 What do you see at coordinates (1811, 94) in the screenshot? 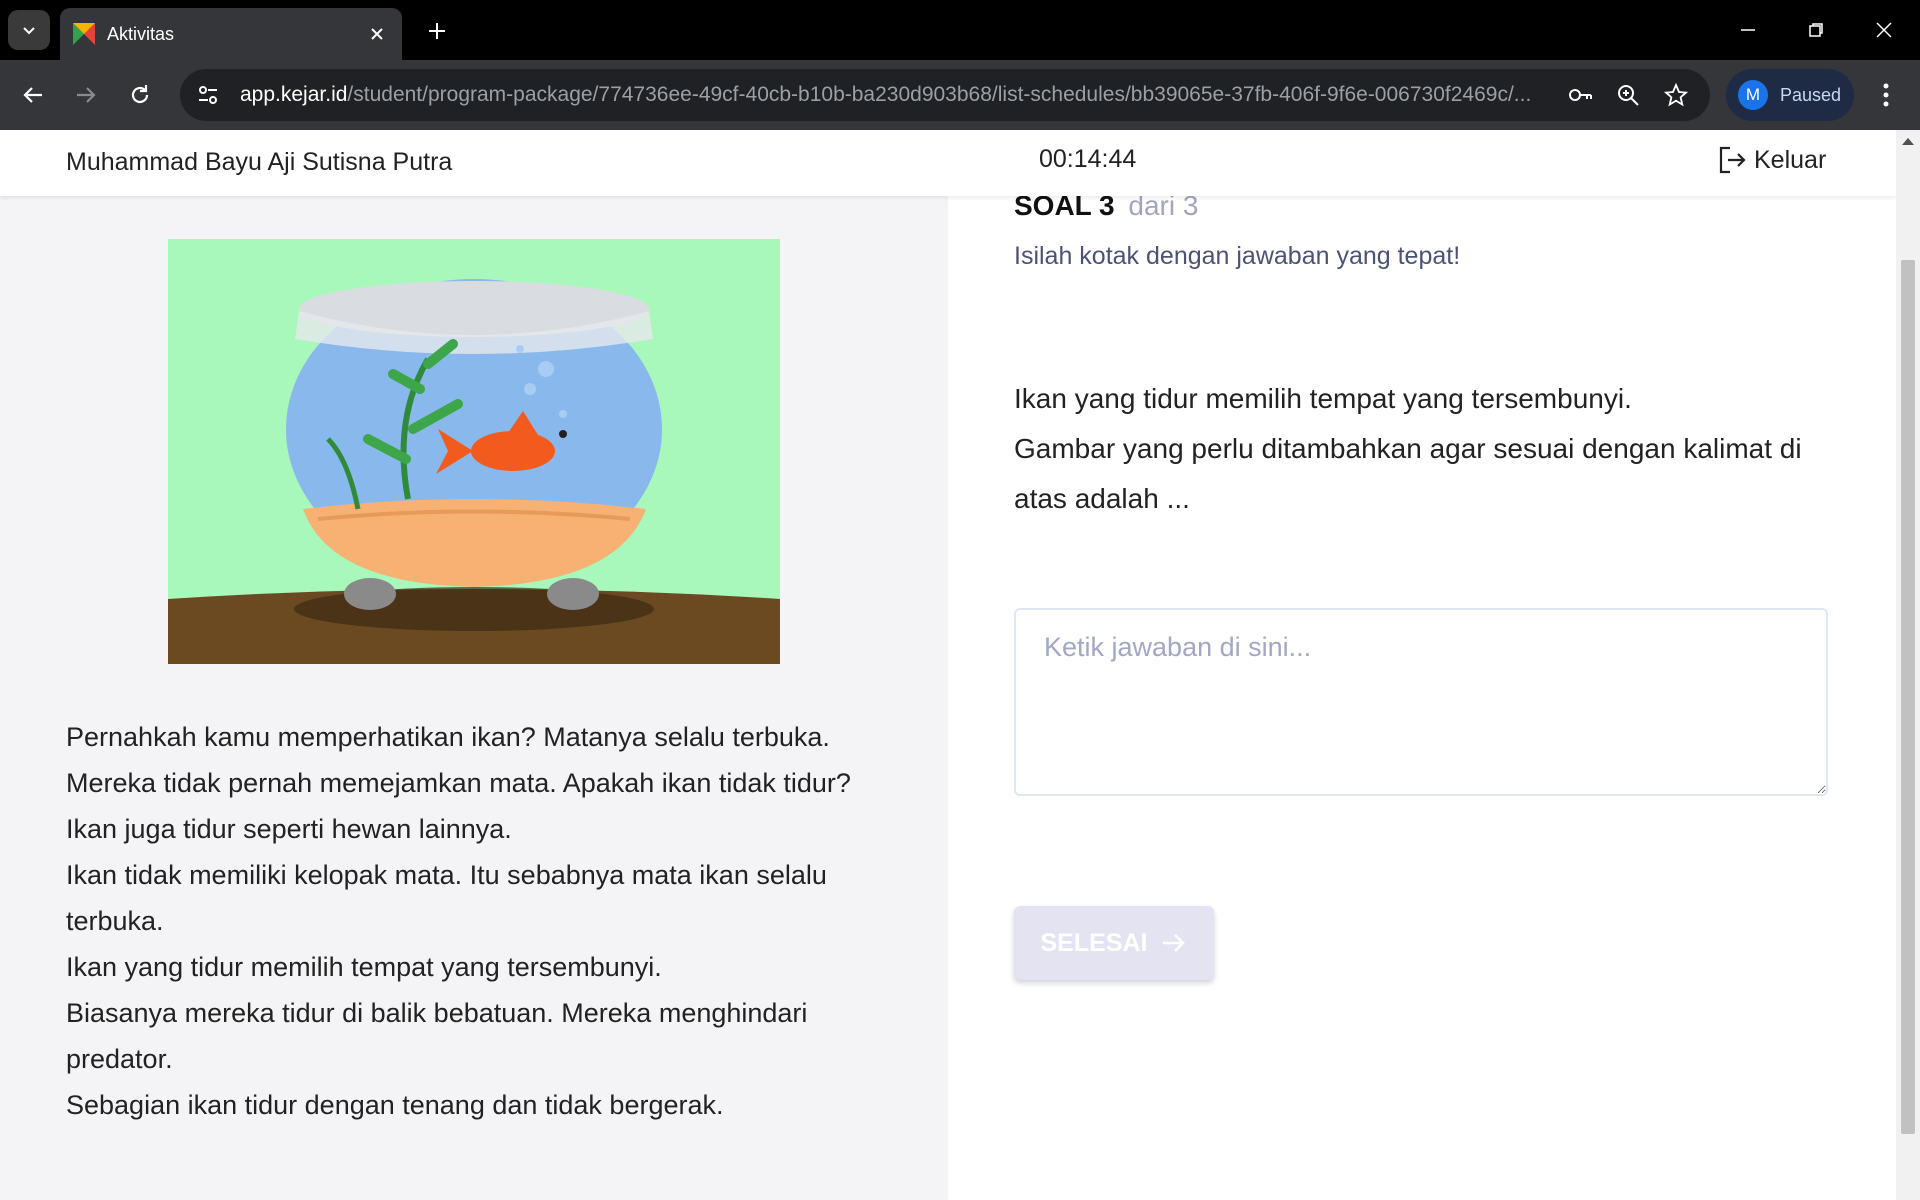
I see `profile-status: Paused` at bounding box center [1811, 94].